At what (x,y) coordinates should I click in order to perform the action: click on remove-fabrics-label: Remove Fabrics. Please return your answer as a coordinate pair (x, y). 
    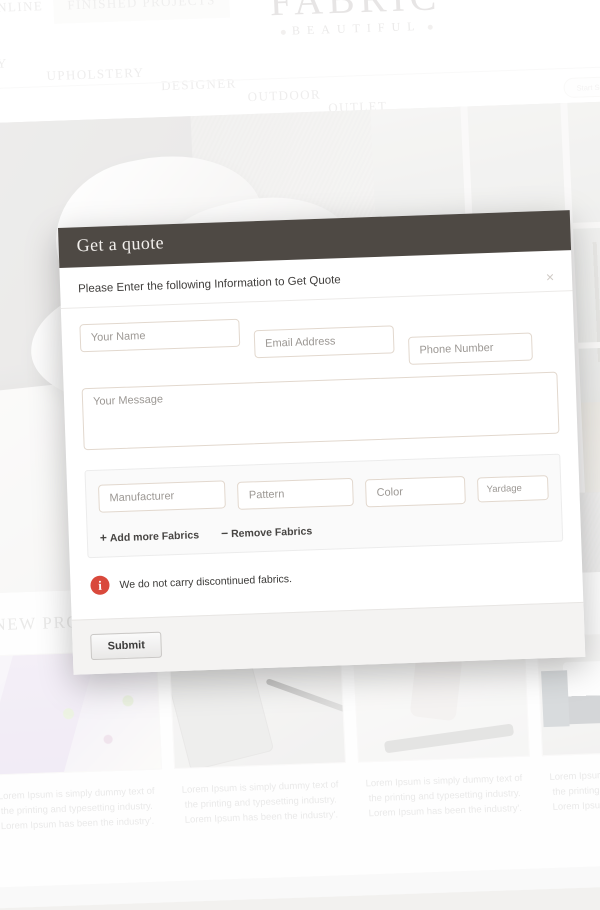
    Looking at the image, I should click on (271, 533).